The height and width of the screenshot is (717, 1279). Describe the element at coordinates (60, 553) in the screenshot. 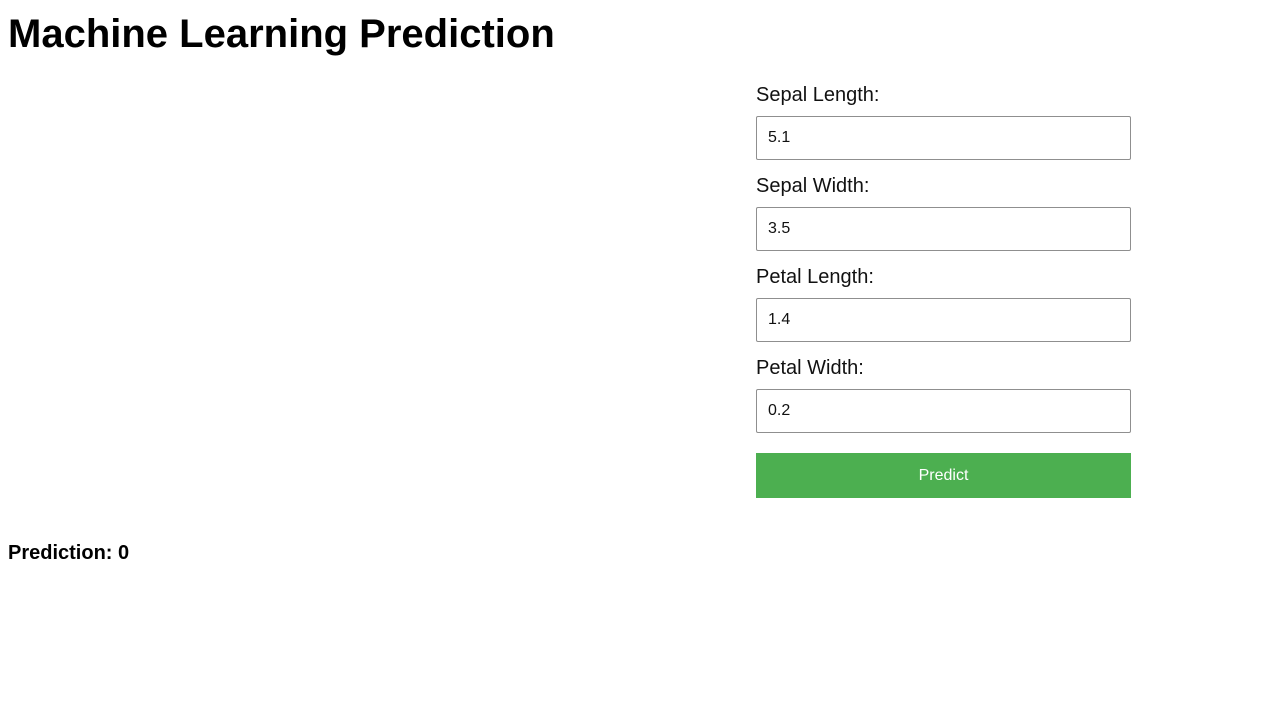

I see `prediction-prefix: Prediction:` at that location.